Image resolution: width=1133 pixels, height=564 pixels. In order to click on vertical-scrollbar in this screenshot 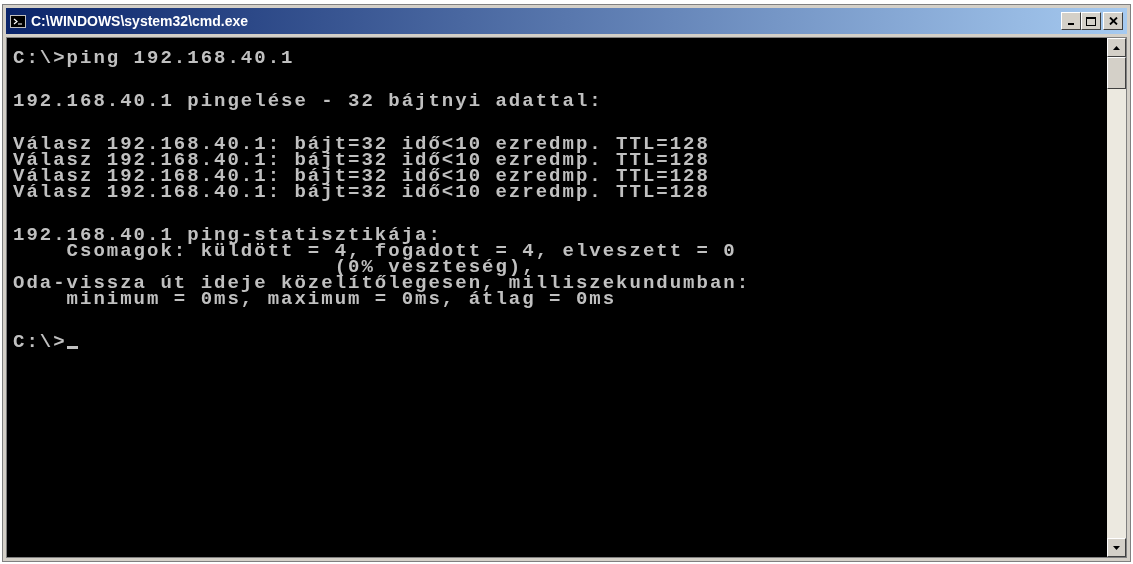, I will do `click(1116, 297)`.